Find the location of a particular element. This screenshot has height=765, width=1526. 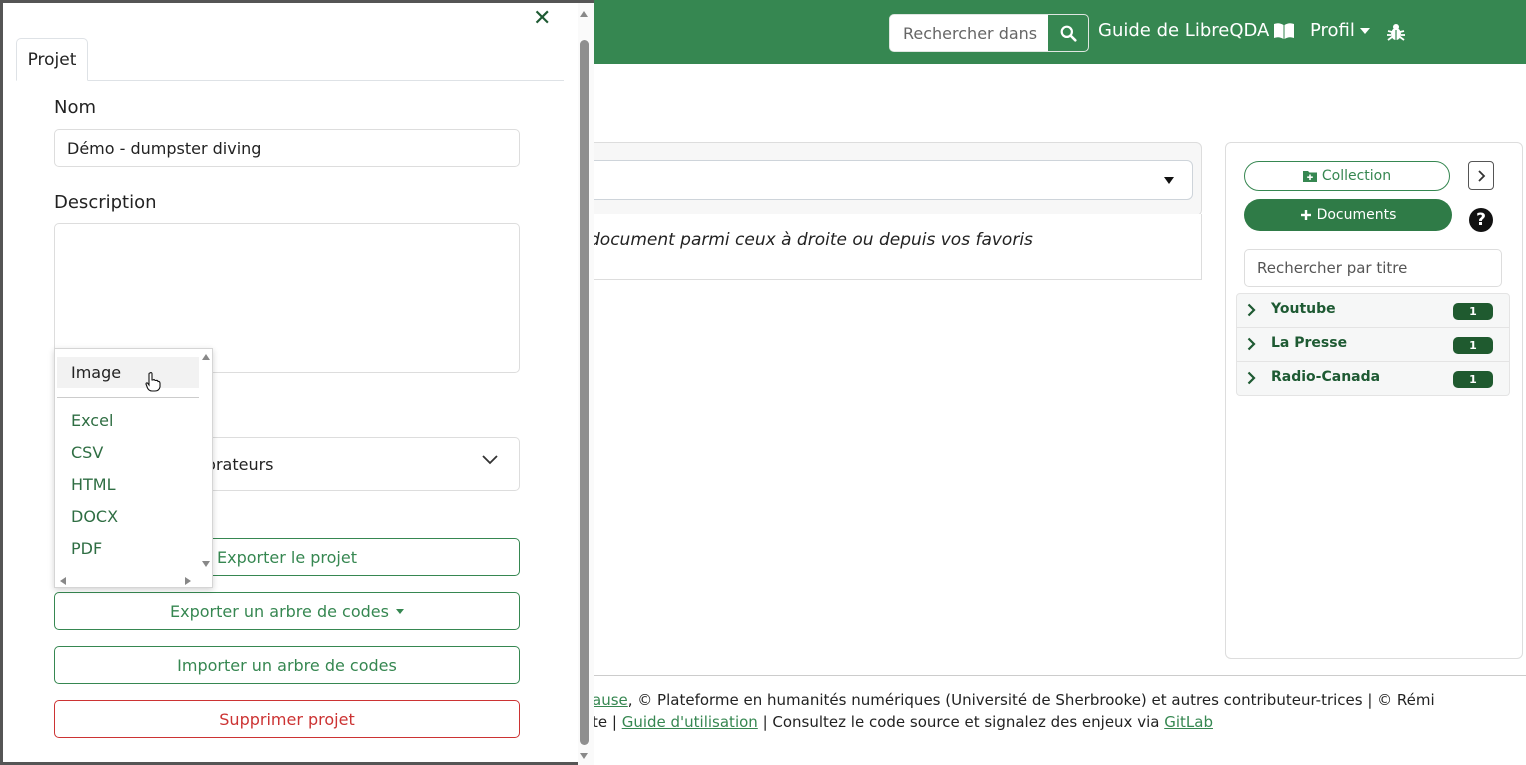

dropdown-item-image: Image is located at coordinates (128, 372).